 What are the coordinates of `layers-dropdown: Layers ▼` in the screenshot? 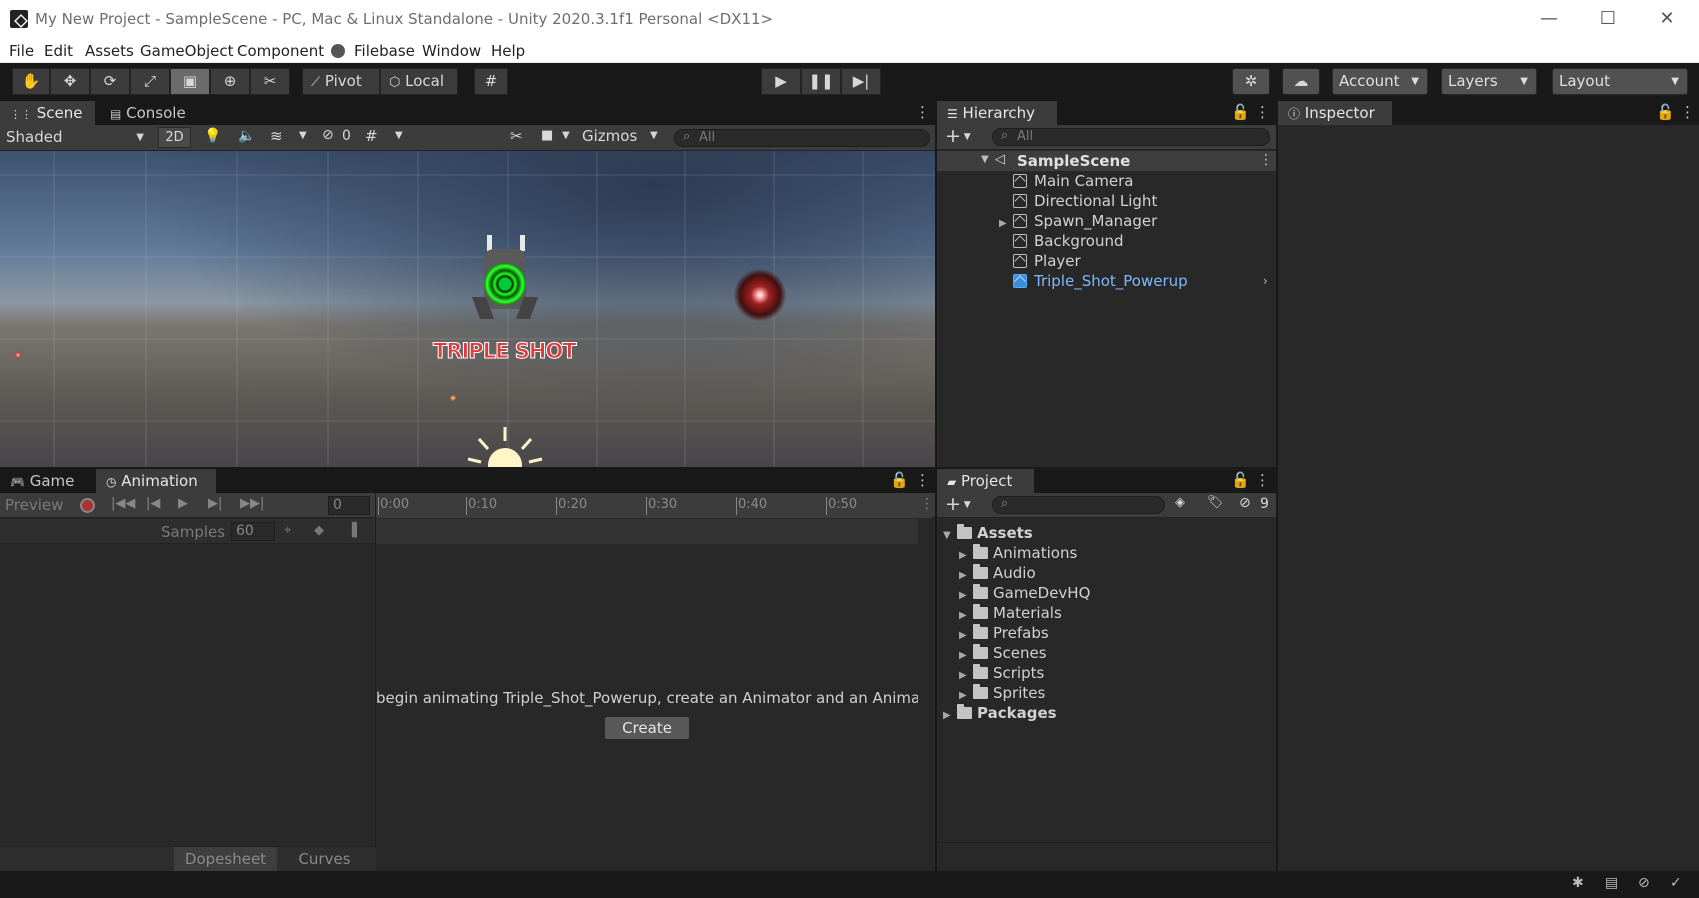 It's located at (1489, 81).